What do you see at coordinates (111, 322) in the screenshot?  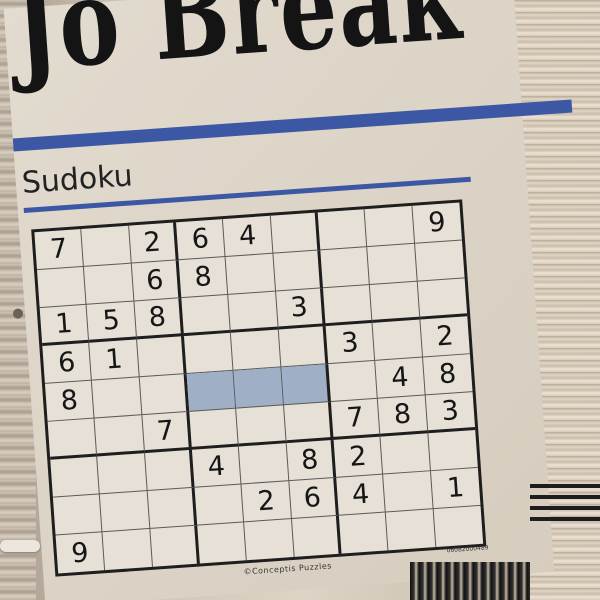 I see `sudoku-cell: 5` at bounding box center [111, 322].